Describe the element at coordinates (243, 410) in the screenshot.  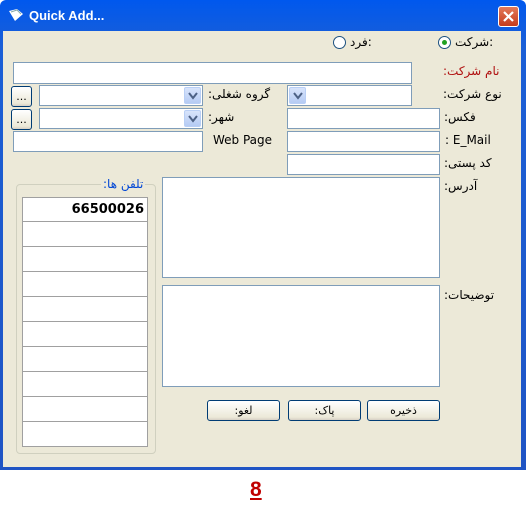
I see `cancel-button: :لغو` at that location.